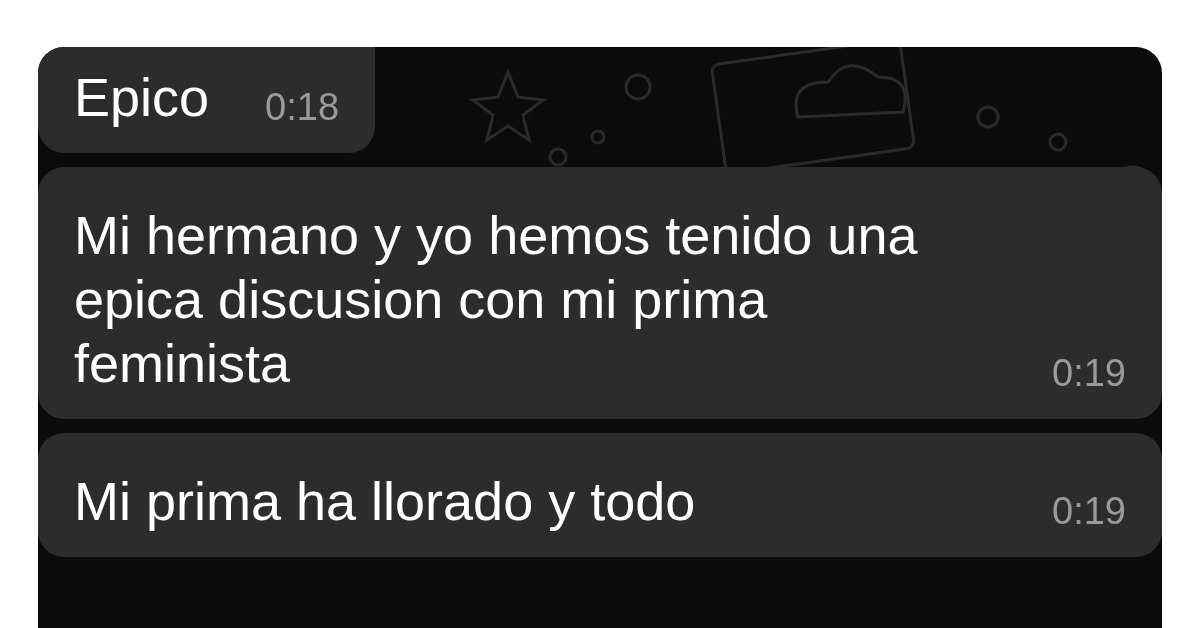 The height and width of the screenshot is (628, 1200). Describe the element at coordinates (385, 501) in the screenshot. I see `message-text: Mi prima ha llorado y todo` at that location.